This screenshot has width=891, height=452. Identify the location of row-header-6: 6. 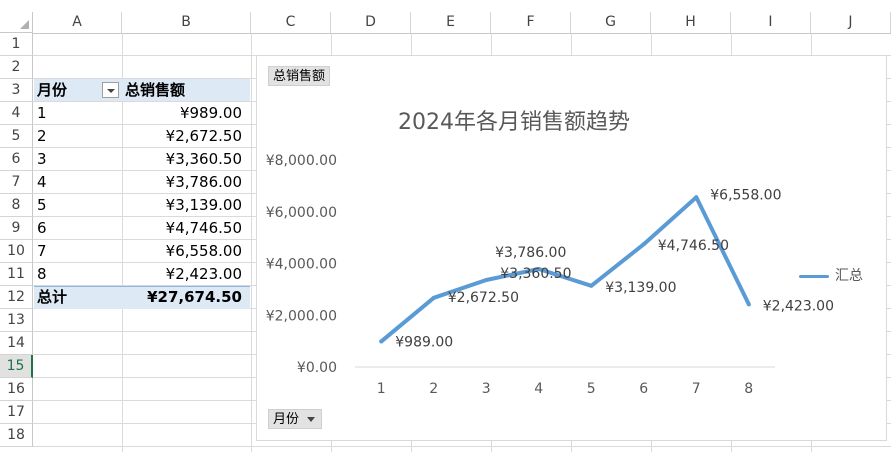
(16, 159).